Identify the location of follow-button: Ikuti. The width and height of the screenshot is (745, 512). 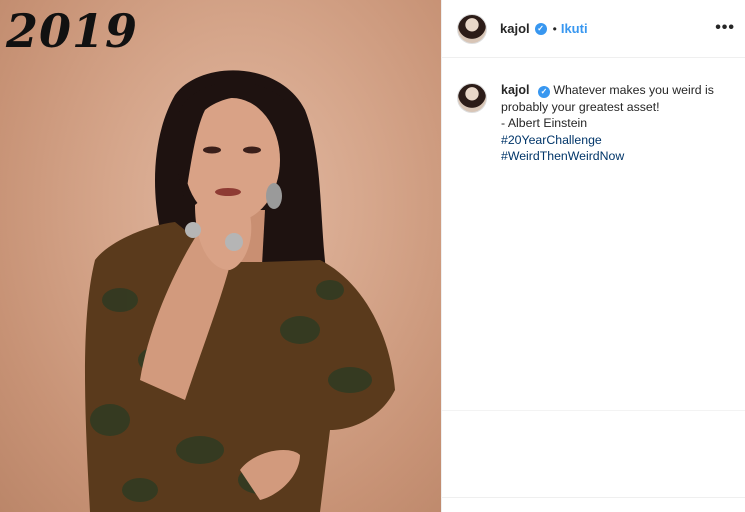
(574, 28).